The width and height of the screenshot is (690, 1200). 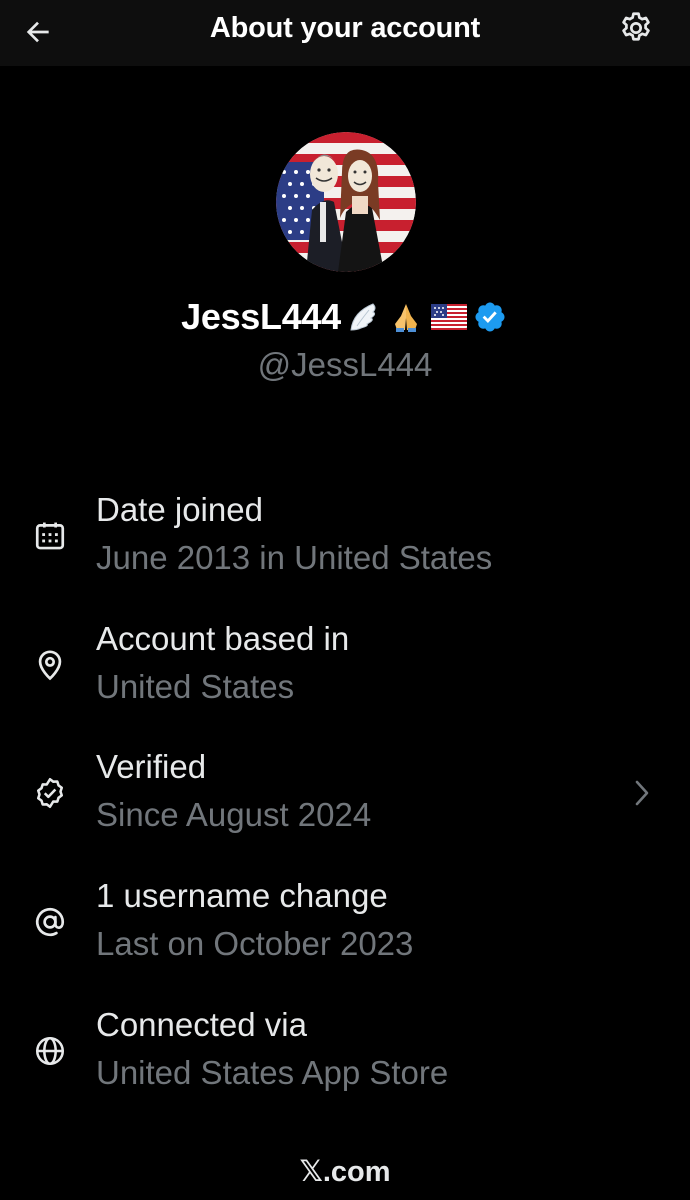 I want to click on info-title: 1 username change, so click(x=242, y=895).